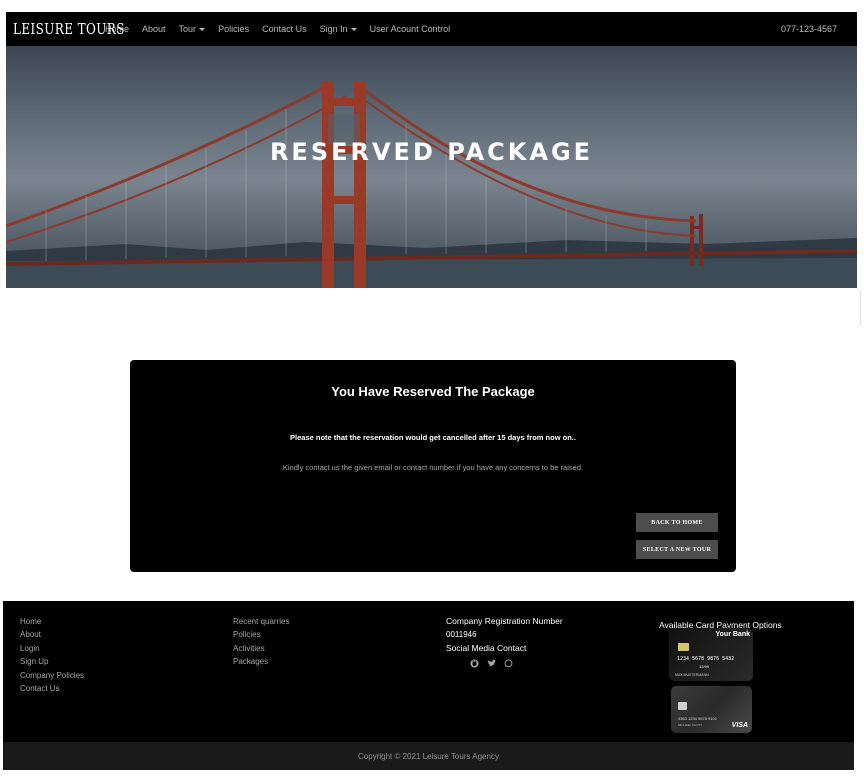 This screenshot has width=864, height=784. What do you see at coordinates (677, 522) in the screenshot?
I see `back-to-home-button: BACK TO HOME` at bounding box center [677, 522].